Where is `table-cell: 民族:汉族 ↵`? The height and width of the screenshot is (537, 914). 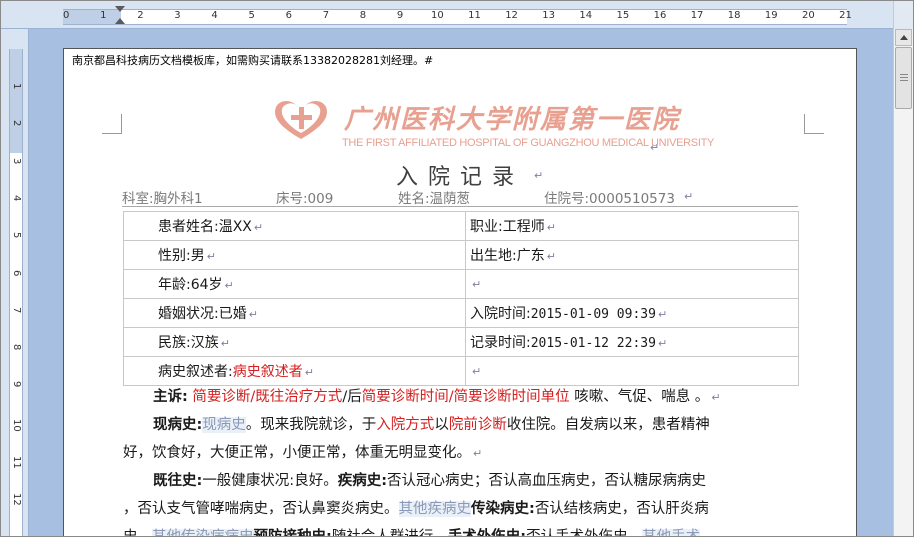 table-cell: 民族:汉族 ↵ is located at coordinates (294, 342).